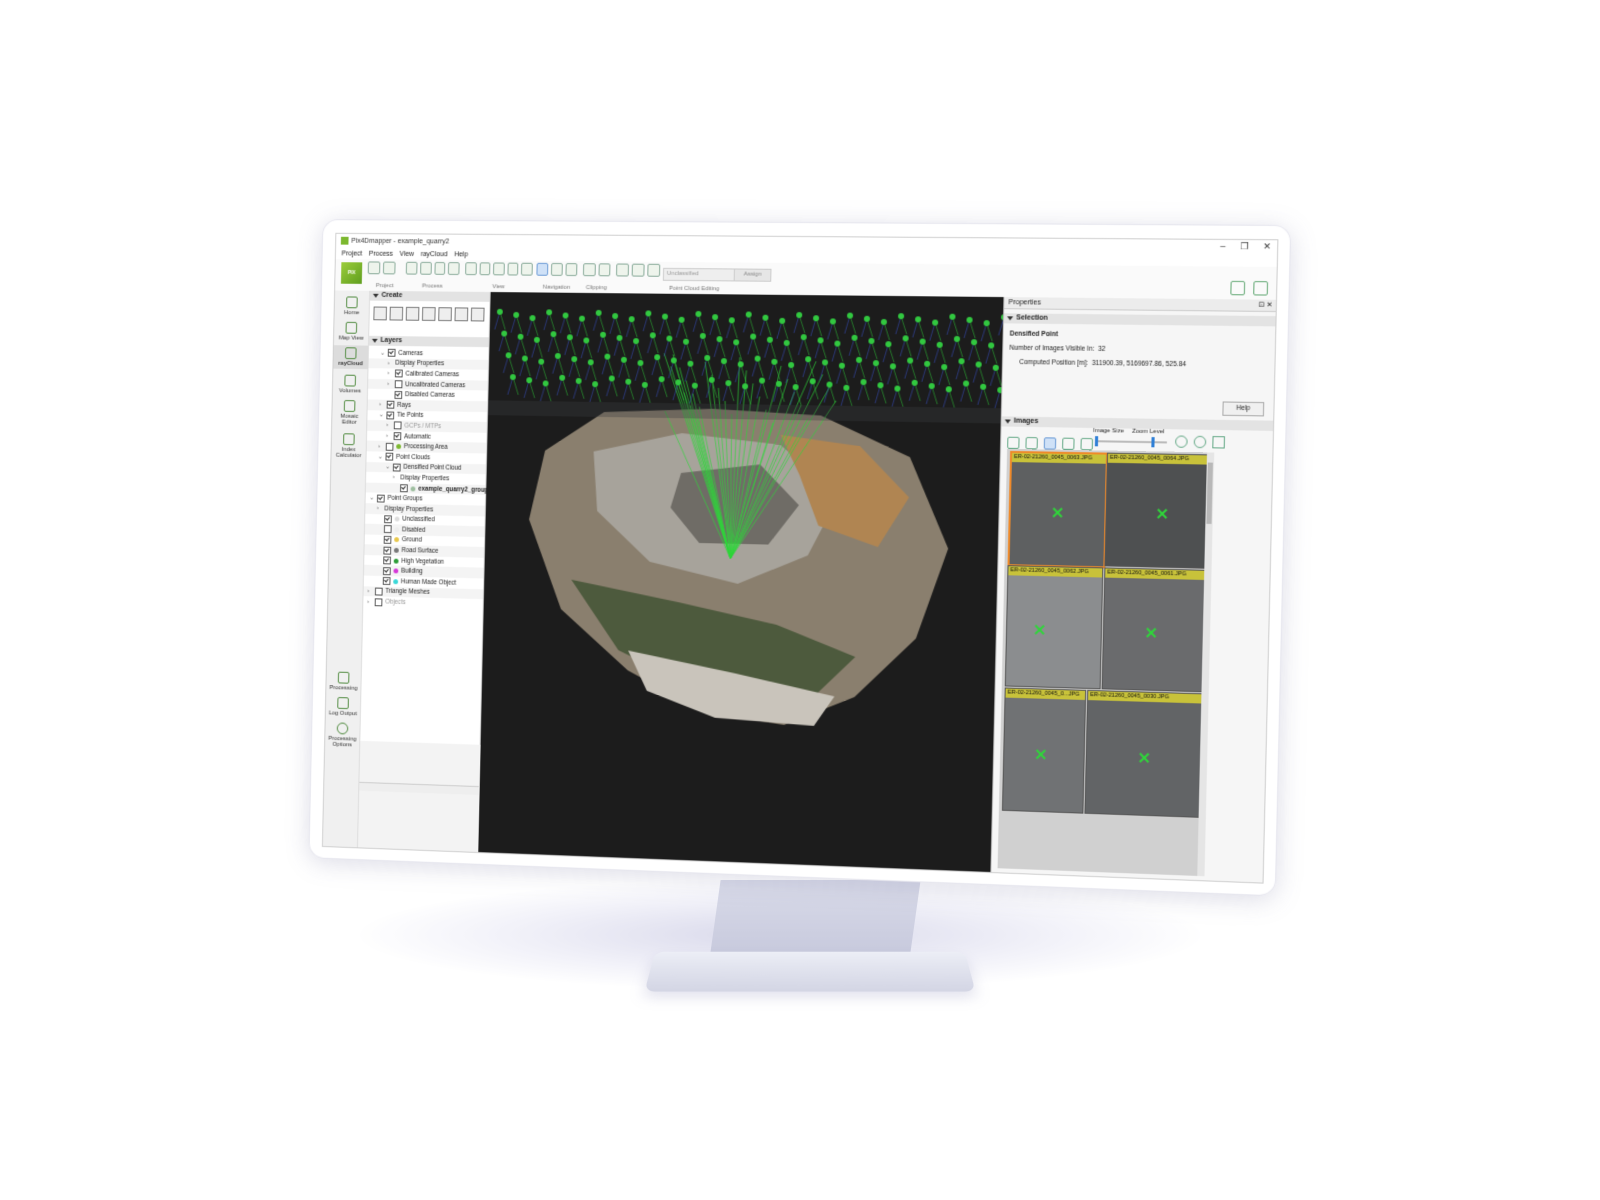 The image size is (1600, 1200). What do you see at coordinates (1209, 493) in the screenshot?
I see `scrollbar-handle` at bounding box center [1209, 493].